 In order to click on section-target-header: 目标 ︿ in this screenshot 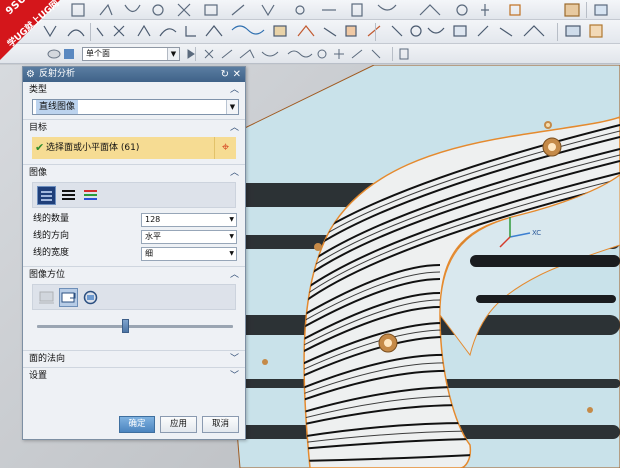, I will do `click(134, 128)`.